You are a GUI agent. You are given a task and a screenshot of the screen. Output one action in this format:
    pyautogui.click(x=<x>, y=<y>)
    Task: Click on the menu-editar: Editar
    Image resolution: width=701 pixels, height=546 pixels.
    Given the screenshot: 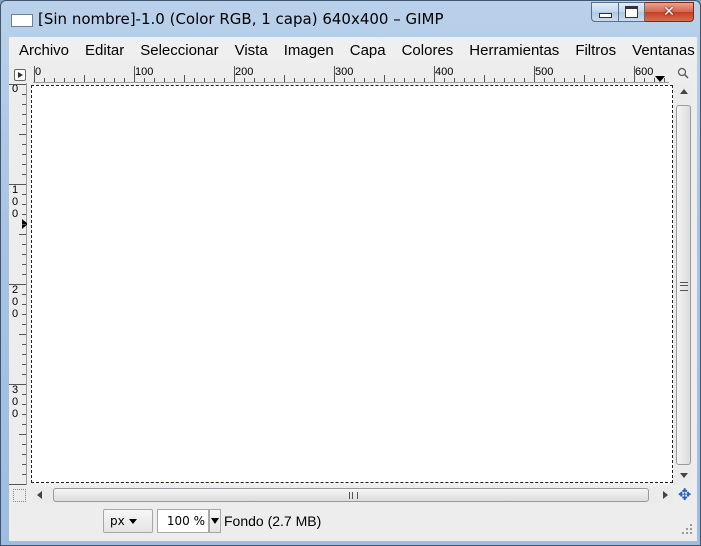 What is the action you would take?
    pyautogui.click(x=102, y=50)
    